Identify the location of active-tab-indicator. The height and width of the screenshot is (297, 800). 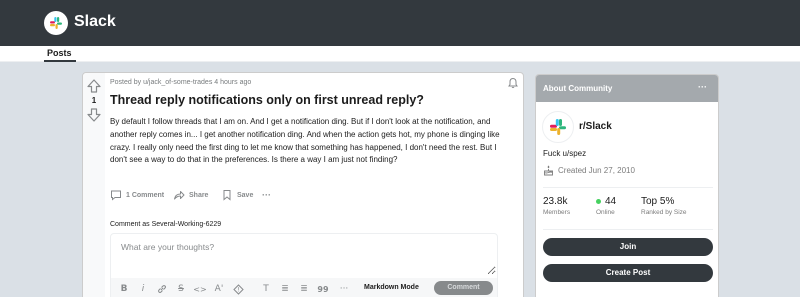
(60, 61).